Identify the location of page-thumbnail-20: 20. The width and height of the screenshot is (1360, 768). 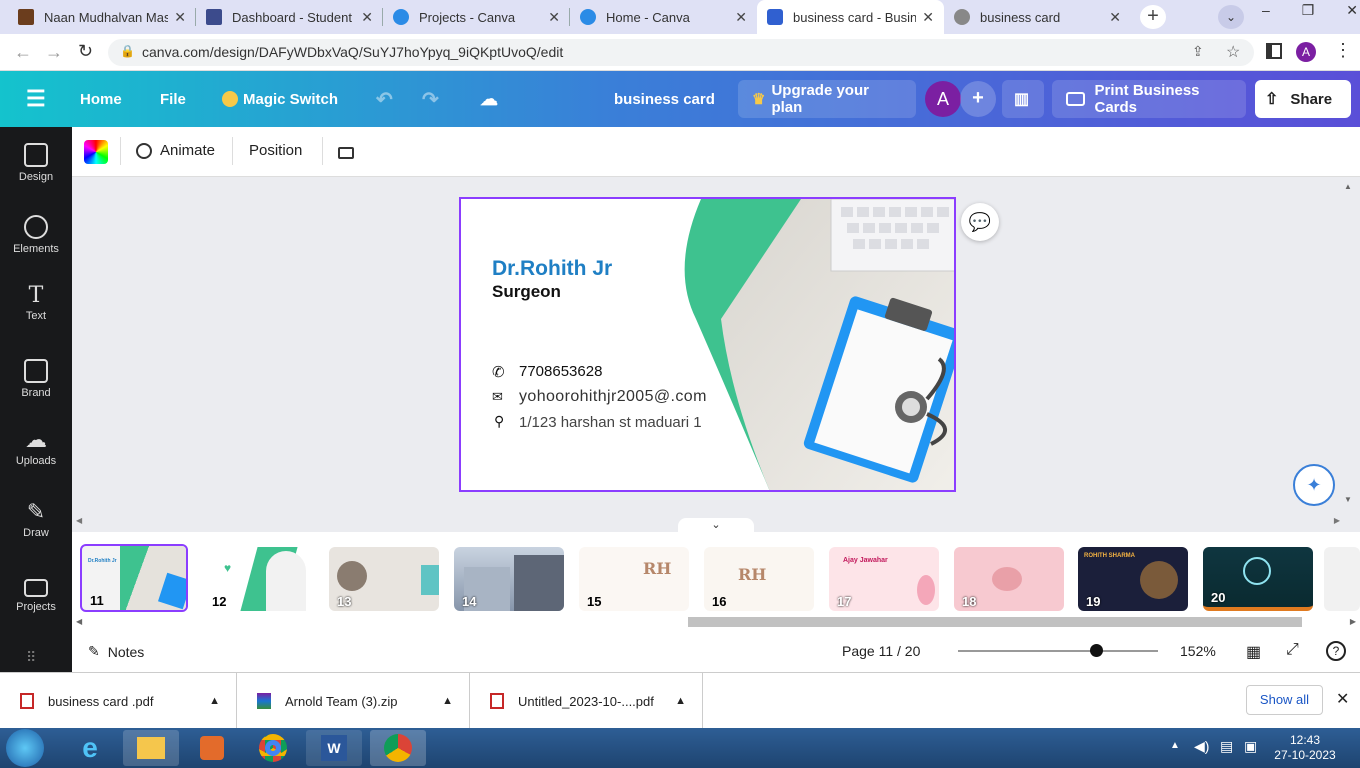
(1258, 579).